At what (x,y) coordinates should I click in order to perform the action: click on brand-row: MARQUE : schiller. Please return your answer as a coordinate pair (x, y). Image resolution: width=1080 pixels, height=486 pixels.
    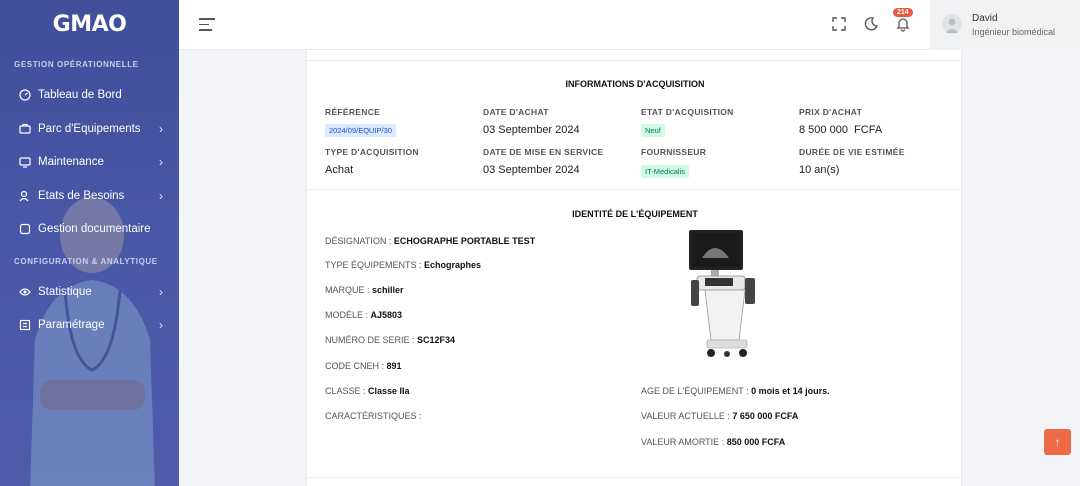
    Looking at the image, I should click on (364, 290).